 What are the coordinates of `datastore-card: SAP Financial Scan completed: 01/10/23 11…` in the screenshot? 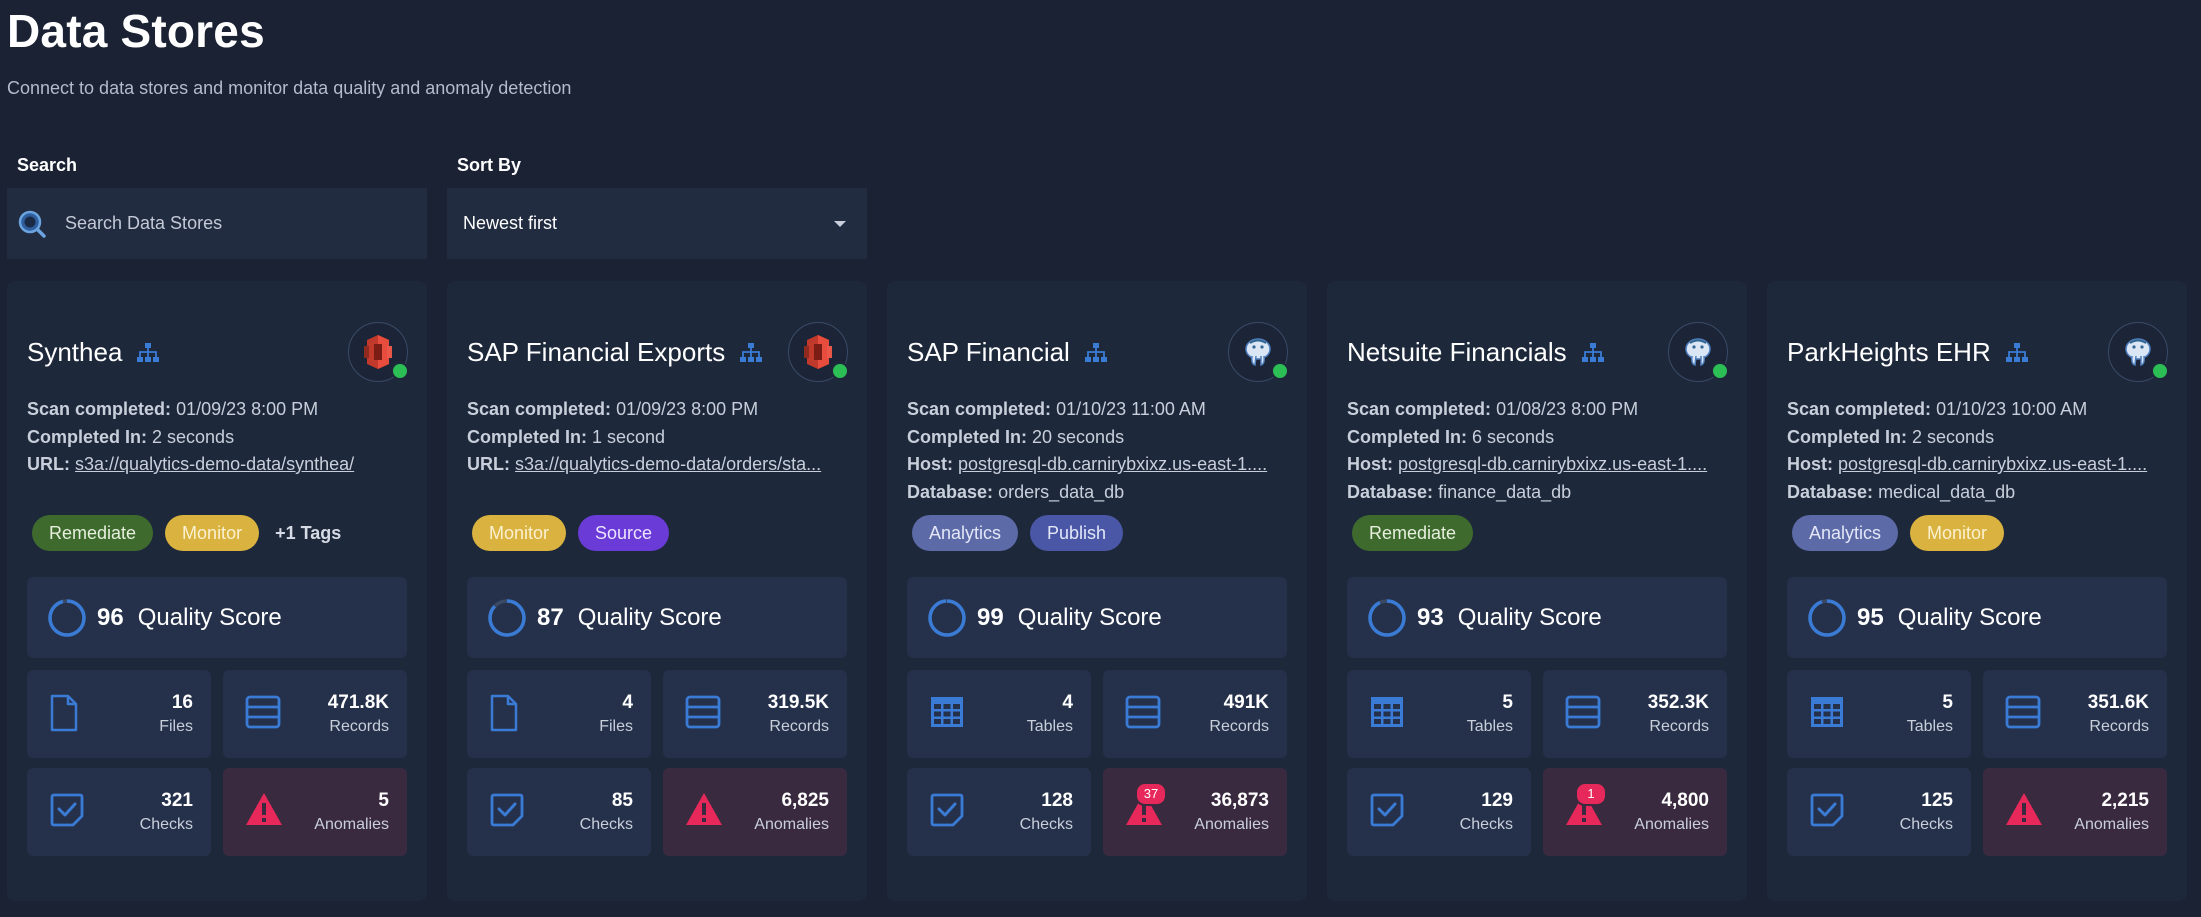 It's located at (1097, 591).